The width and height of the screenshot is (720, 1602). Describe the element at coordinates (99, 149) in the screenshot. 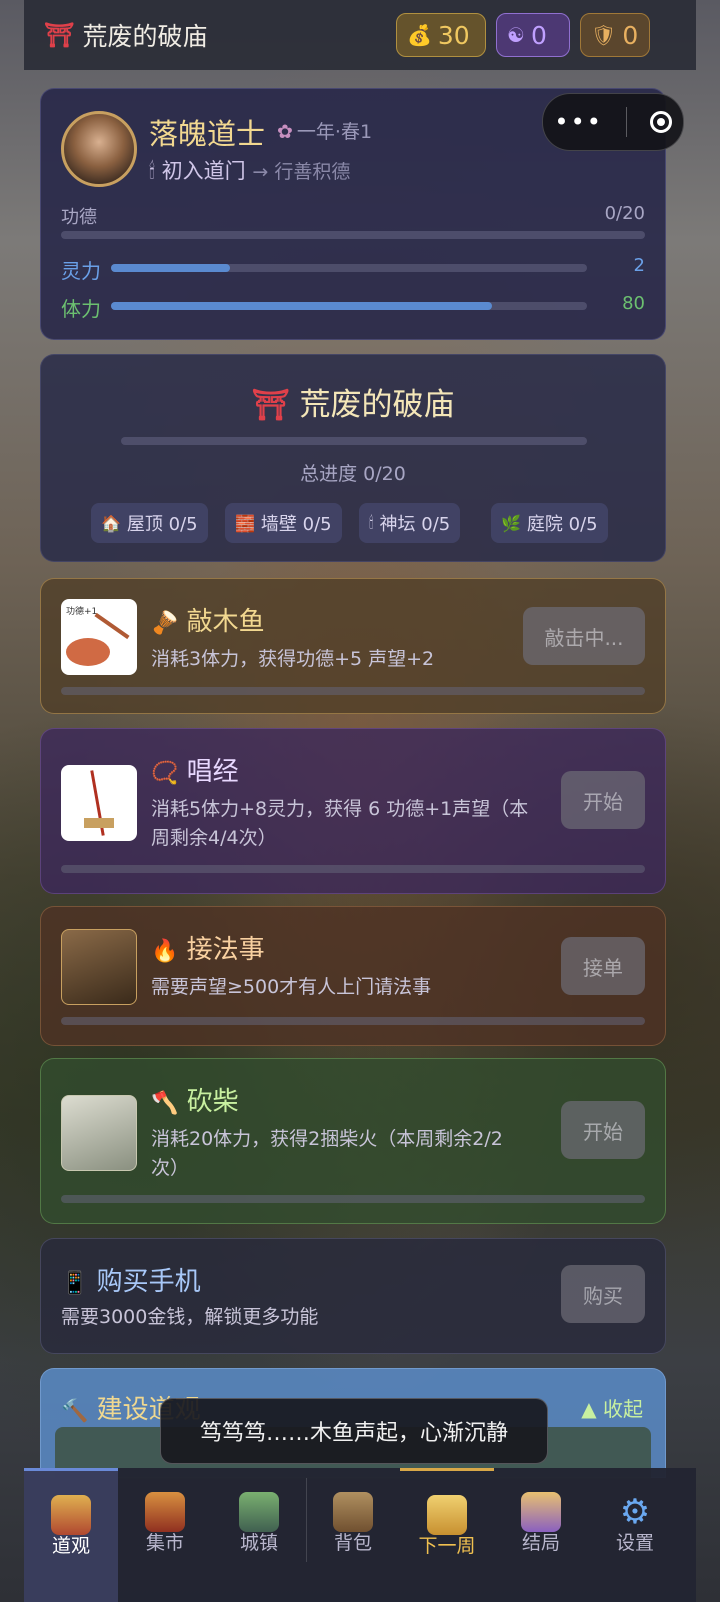

I see `avatar` at that location.